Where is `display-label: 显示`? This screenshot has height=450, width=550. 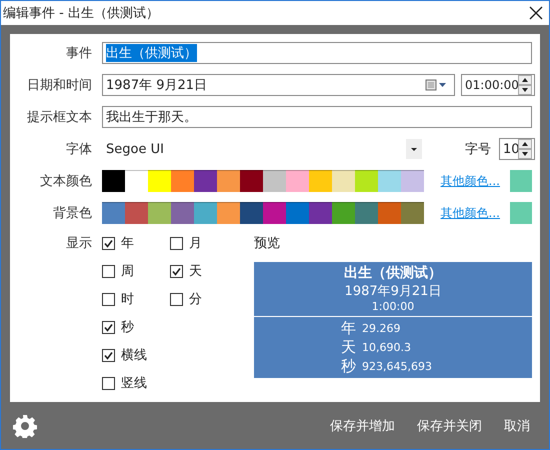 display-label: 显示 is located at coordinates (78, 243).